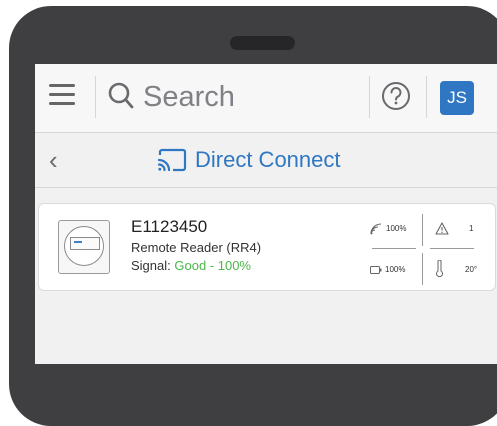 The height and width of the screenshot is (426, 497). What do you see at coordinates (376, 229) in the screenshot?
I see `wifi-signal-icon` at bounding box center [376, 229].